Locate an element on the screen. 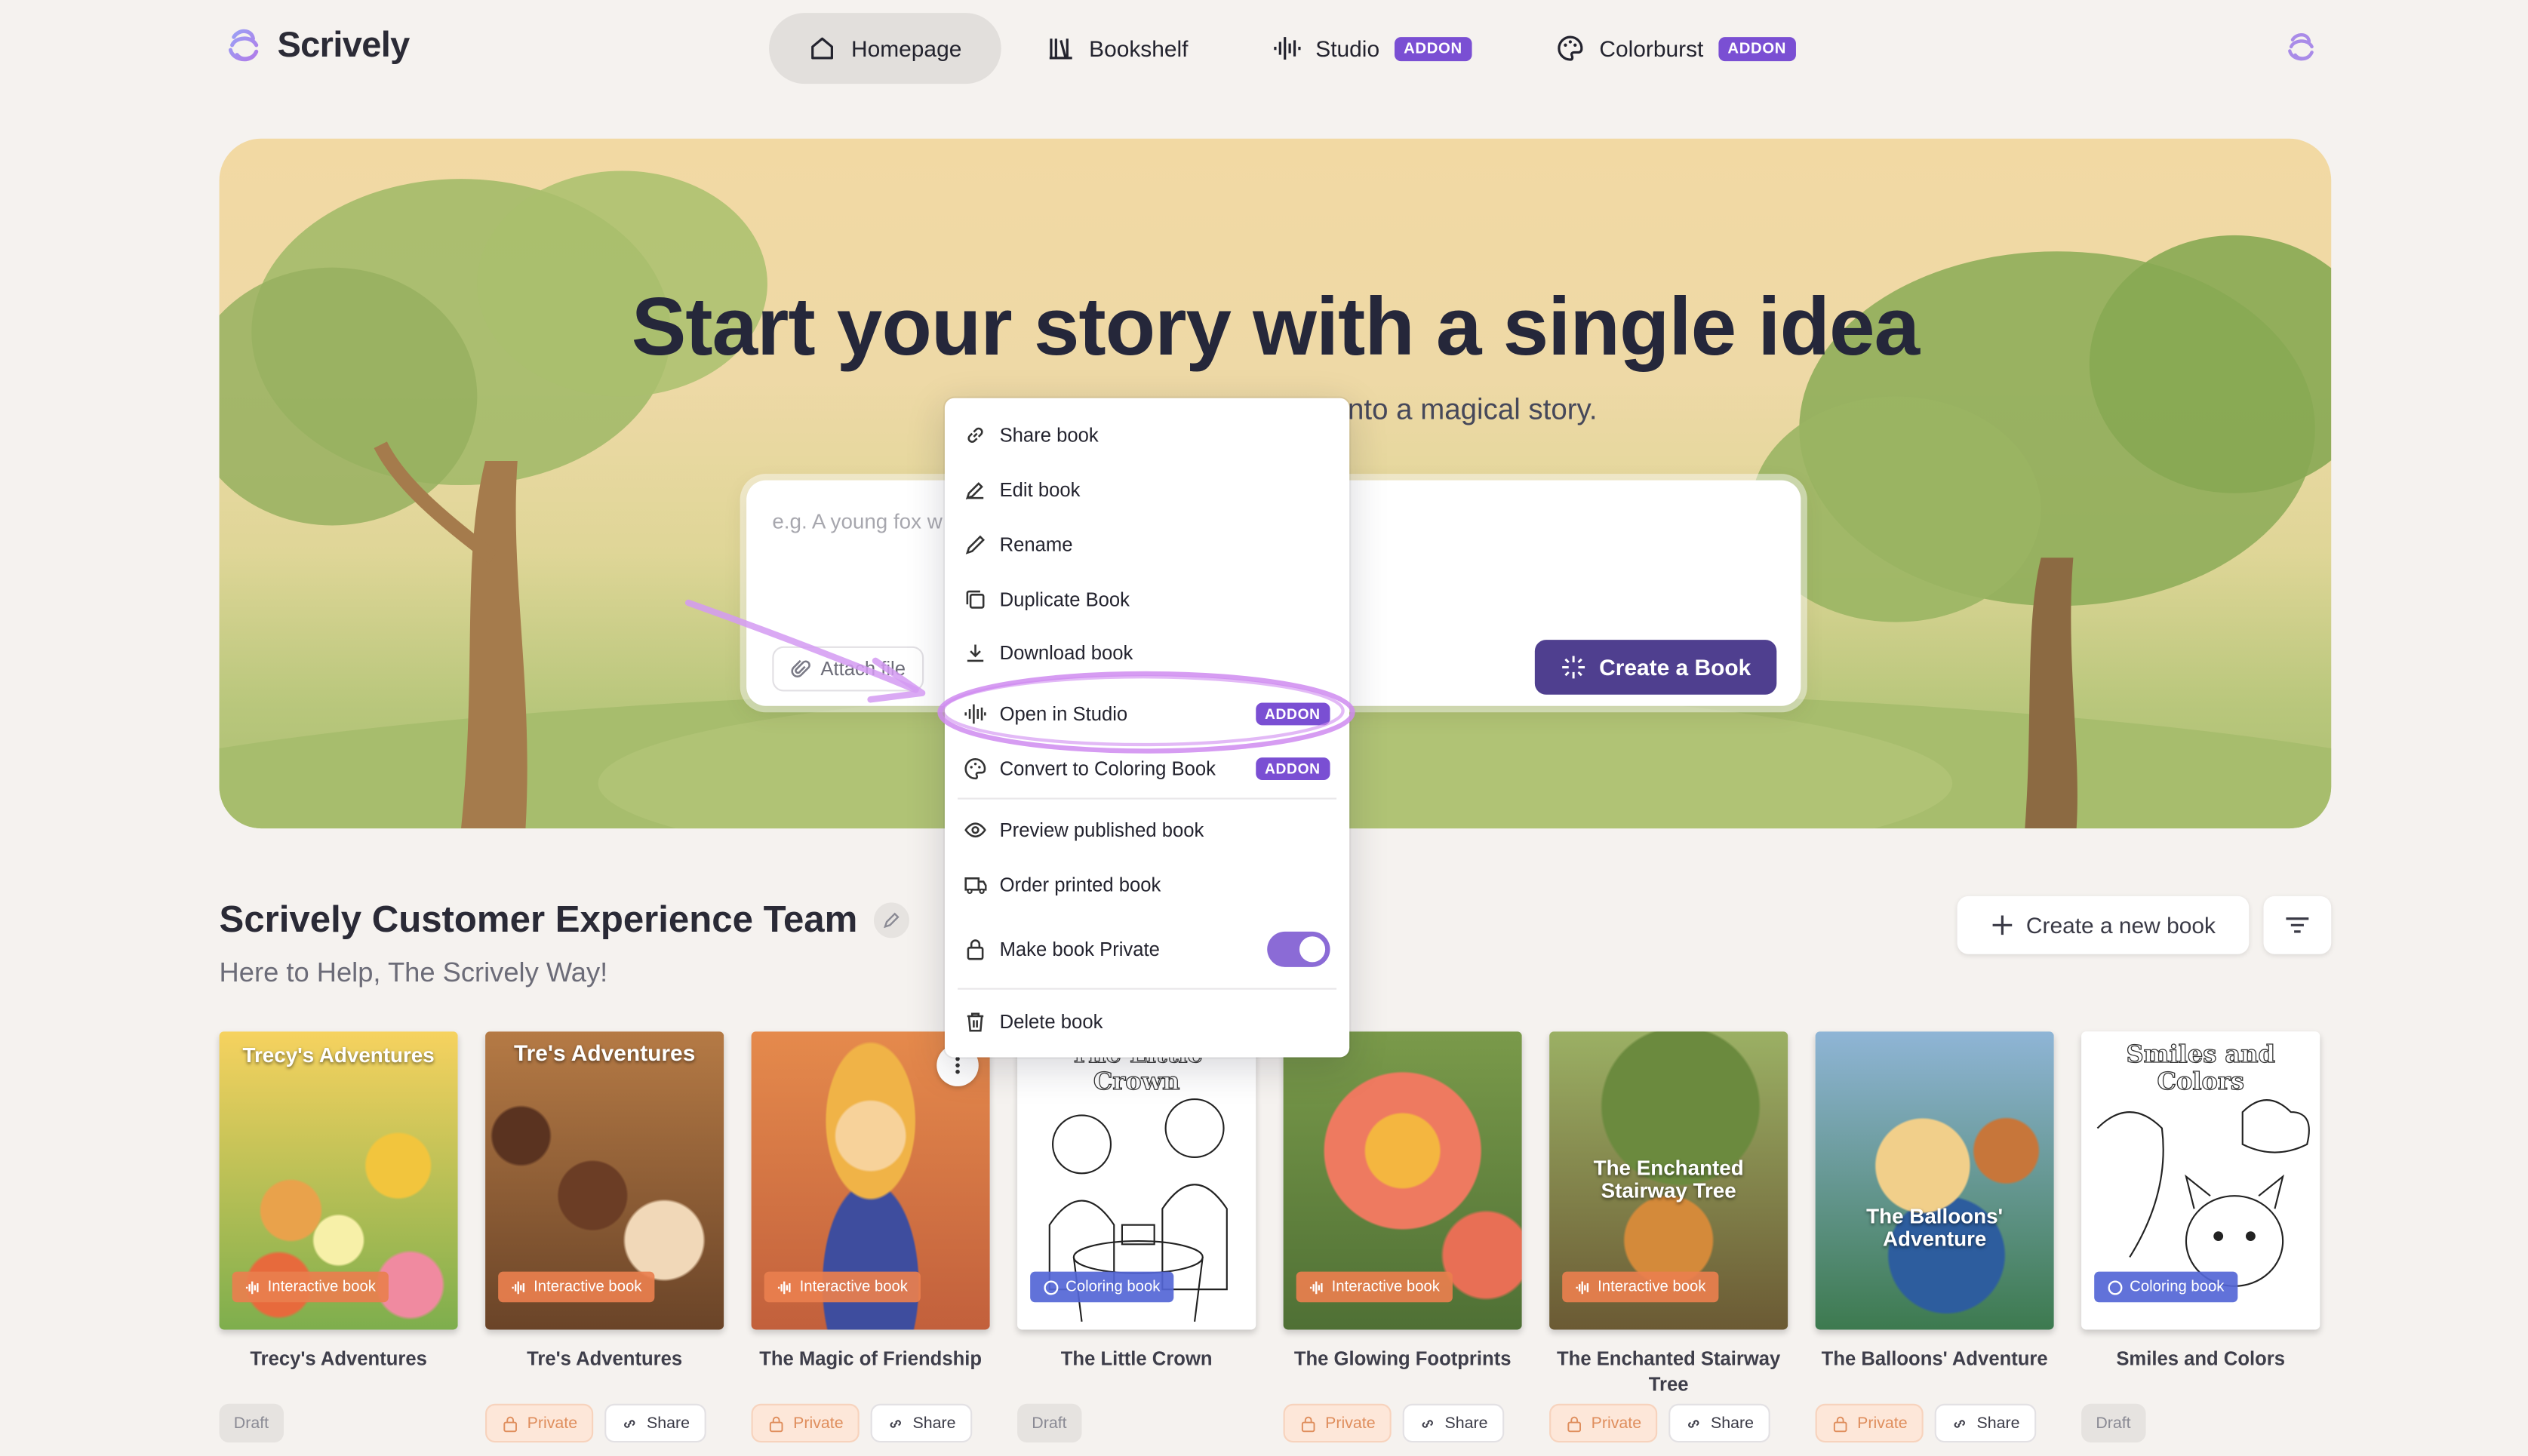 The image size is (2528, 1456). book-title: The Little Crown is located at coordinates (1136, 1358).